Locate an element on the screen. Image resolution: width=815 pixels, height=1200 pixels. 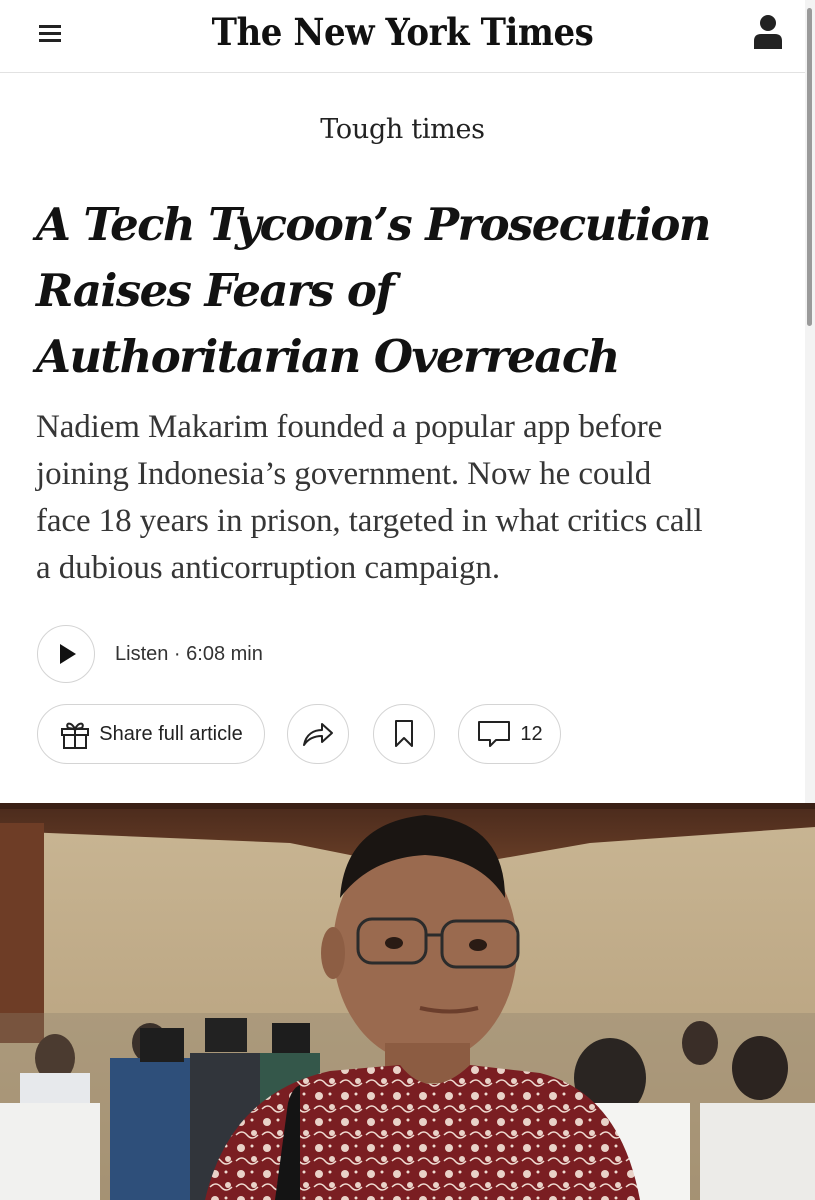
share-full-article-label: Share full article is located at coordinates (171, 733).